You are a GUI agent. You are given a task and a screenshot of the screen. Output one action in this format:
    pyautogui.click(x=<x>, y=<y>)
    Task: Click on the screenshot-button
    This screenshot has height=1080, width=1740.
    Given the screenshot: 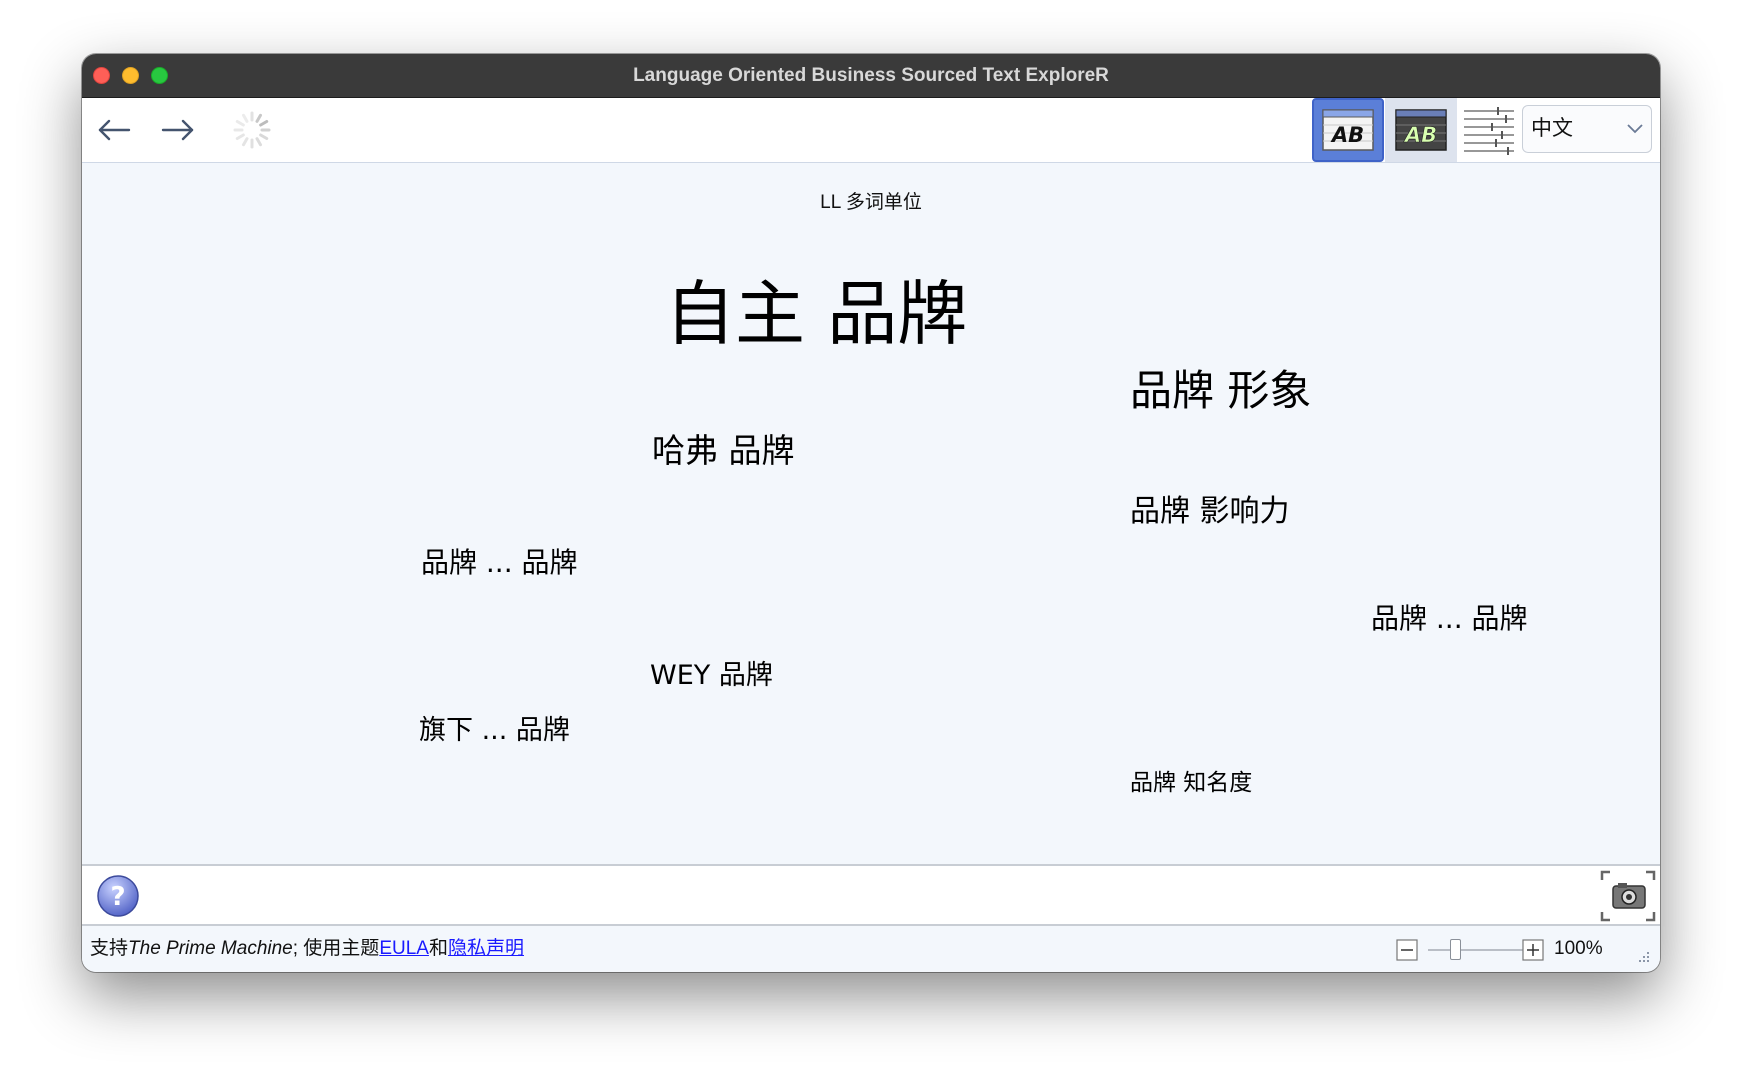 What is the action you would take?
    pyautogui.click(x=1628, y=896)
    